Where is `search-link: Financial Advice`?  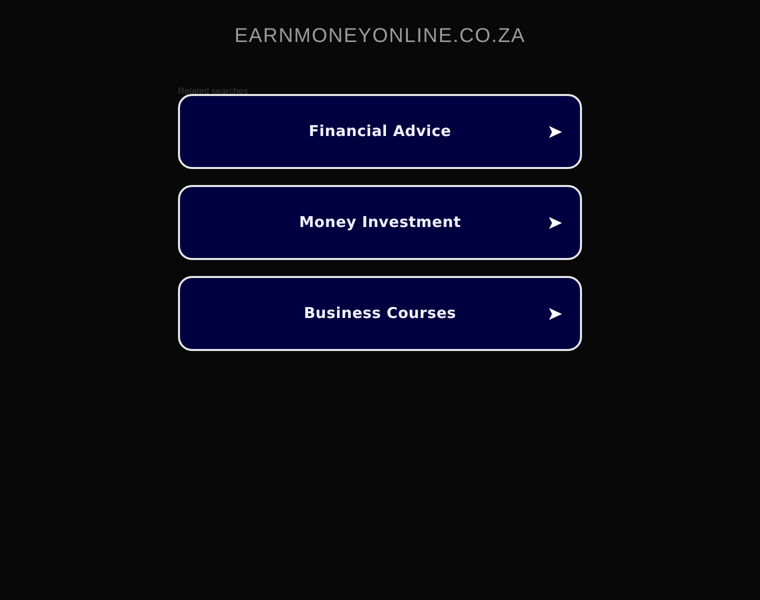
search-link: Financial Advice is located at coordinates (380, 131).